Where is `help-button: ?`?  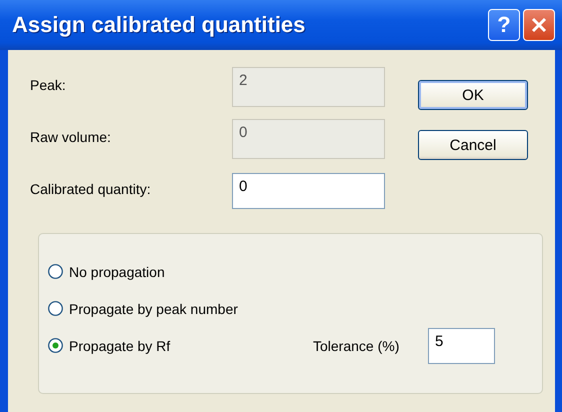 help-button: ? is located at coordinates (504, 25).